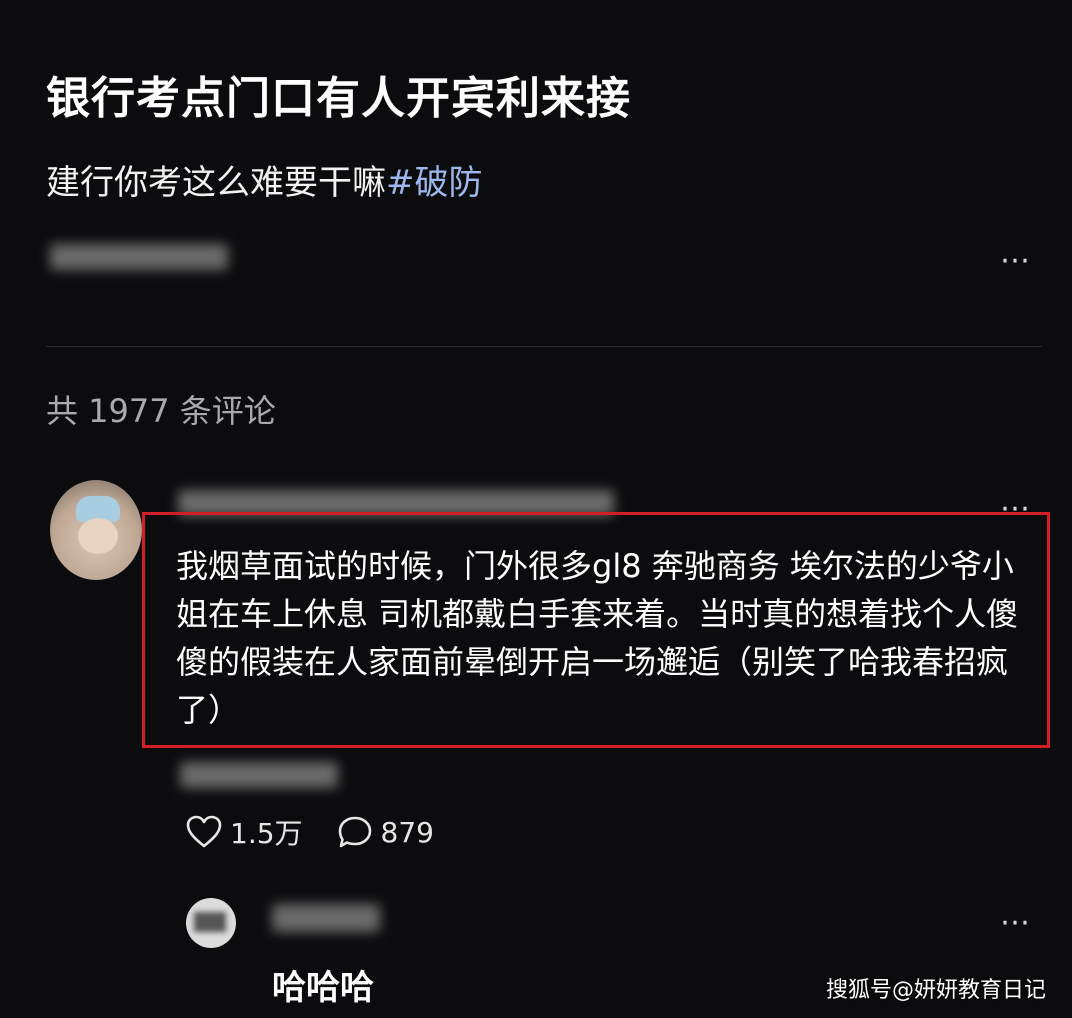 The image size is (1072, 1018). I want to click on reply-count: 879, so click(407, 832).